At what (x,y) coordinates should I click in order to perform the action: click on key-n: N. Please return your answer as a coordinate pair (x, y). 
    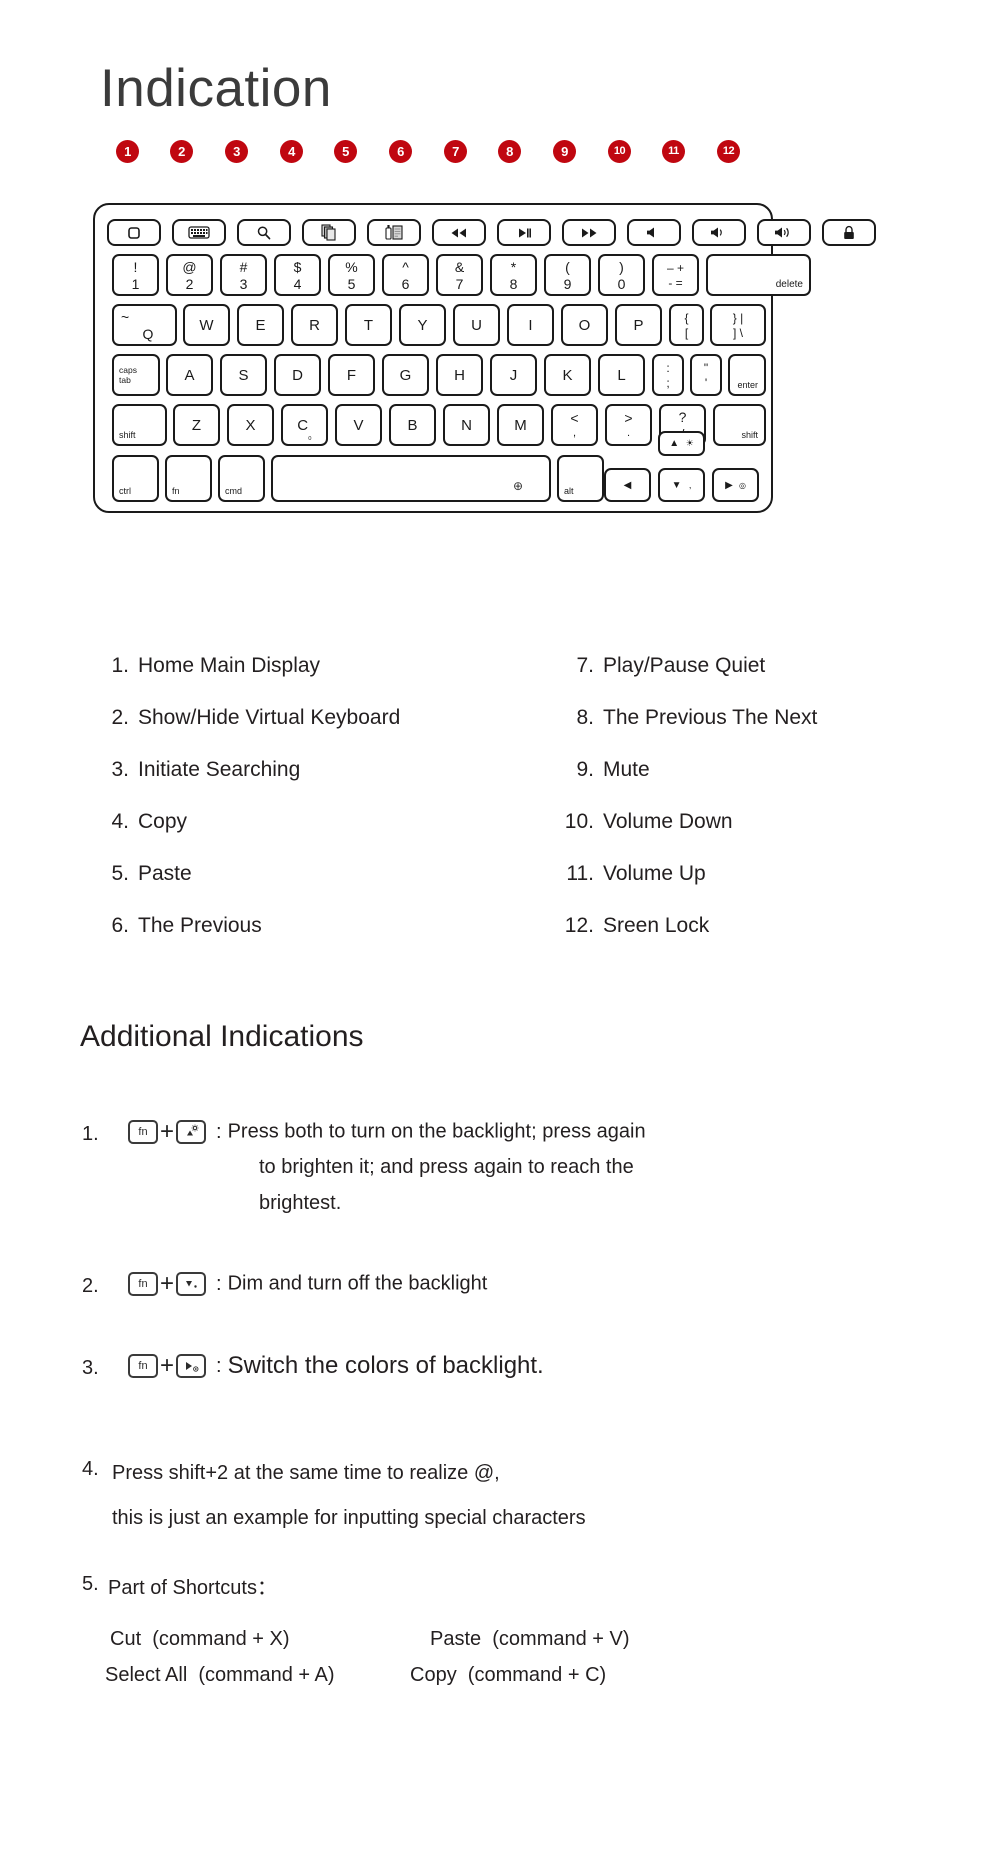
    Looking at the image, I should click on (466, 425).